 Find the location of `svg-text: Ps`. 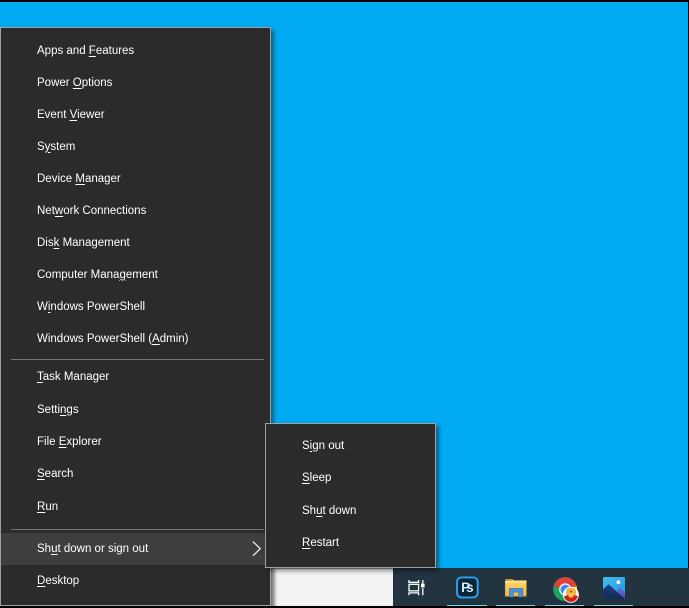

svg-text: Ps is located at coordinates (467, 587).